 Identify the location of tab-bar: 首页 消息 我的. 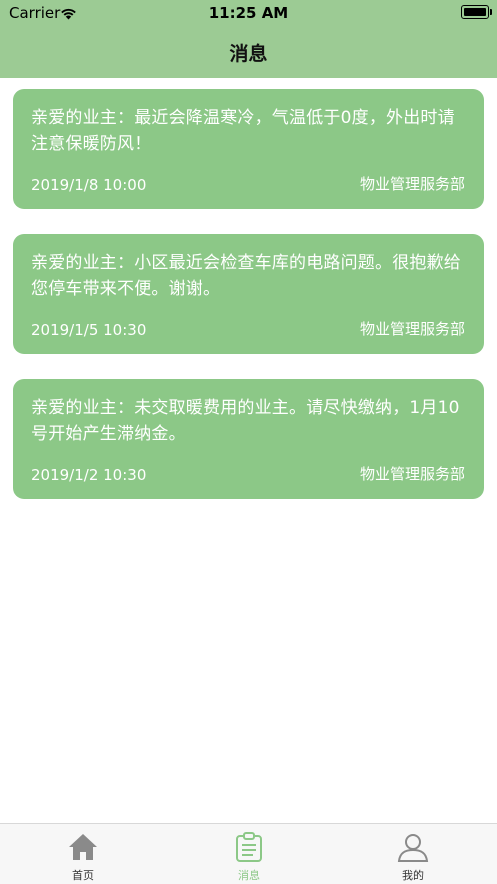
(248, 853).